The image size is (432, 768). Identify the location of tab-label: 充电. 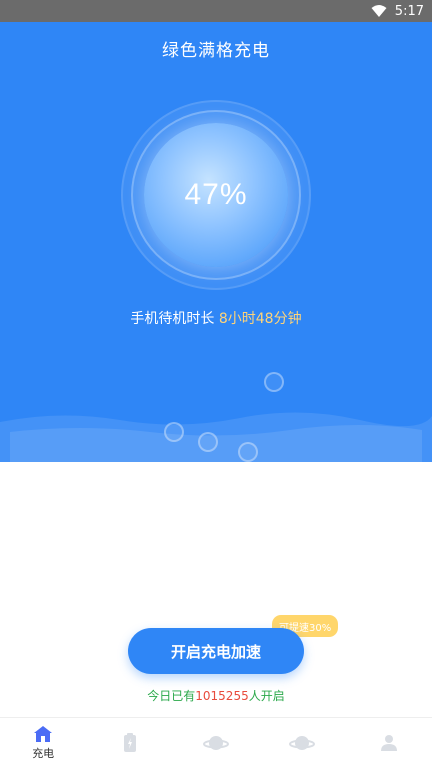
(43, 753).